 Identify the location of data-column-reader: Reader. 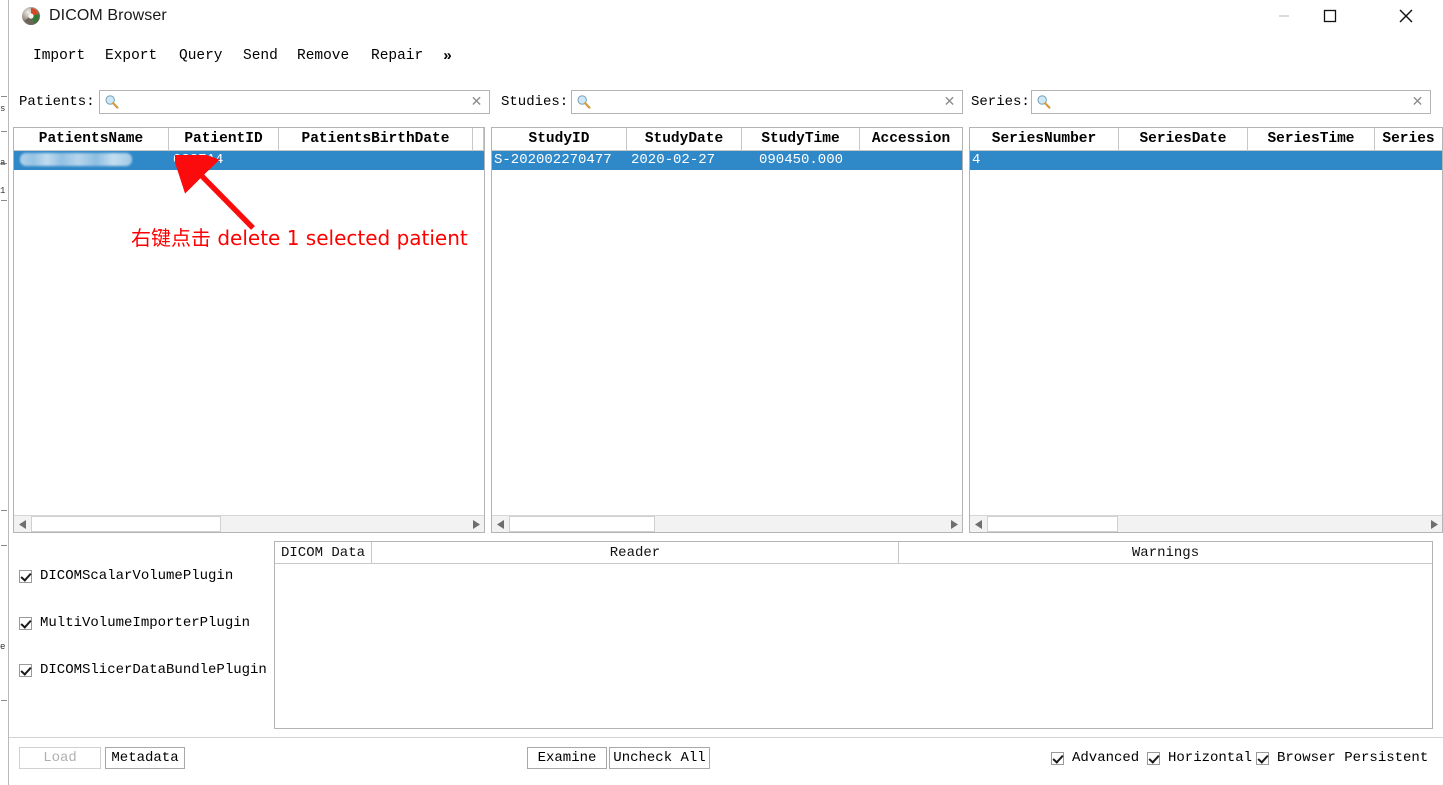
(635, 552).